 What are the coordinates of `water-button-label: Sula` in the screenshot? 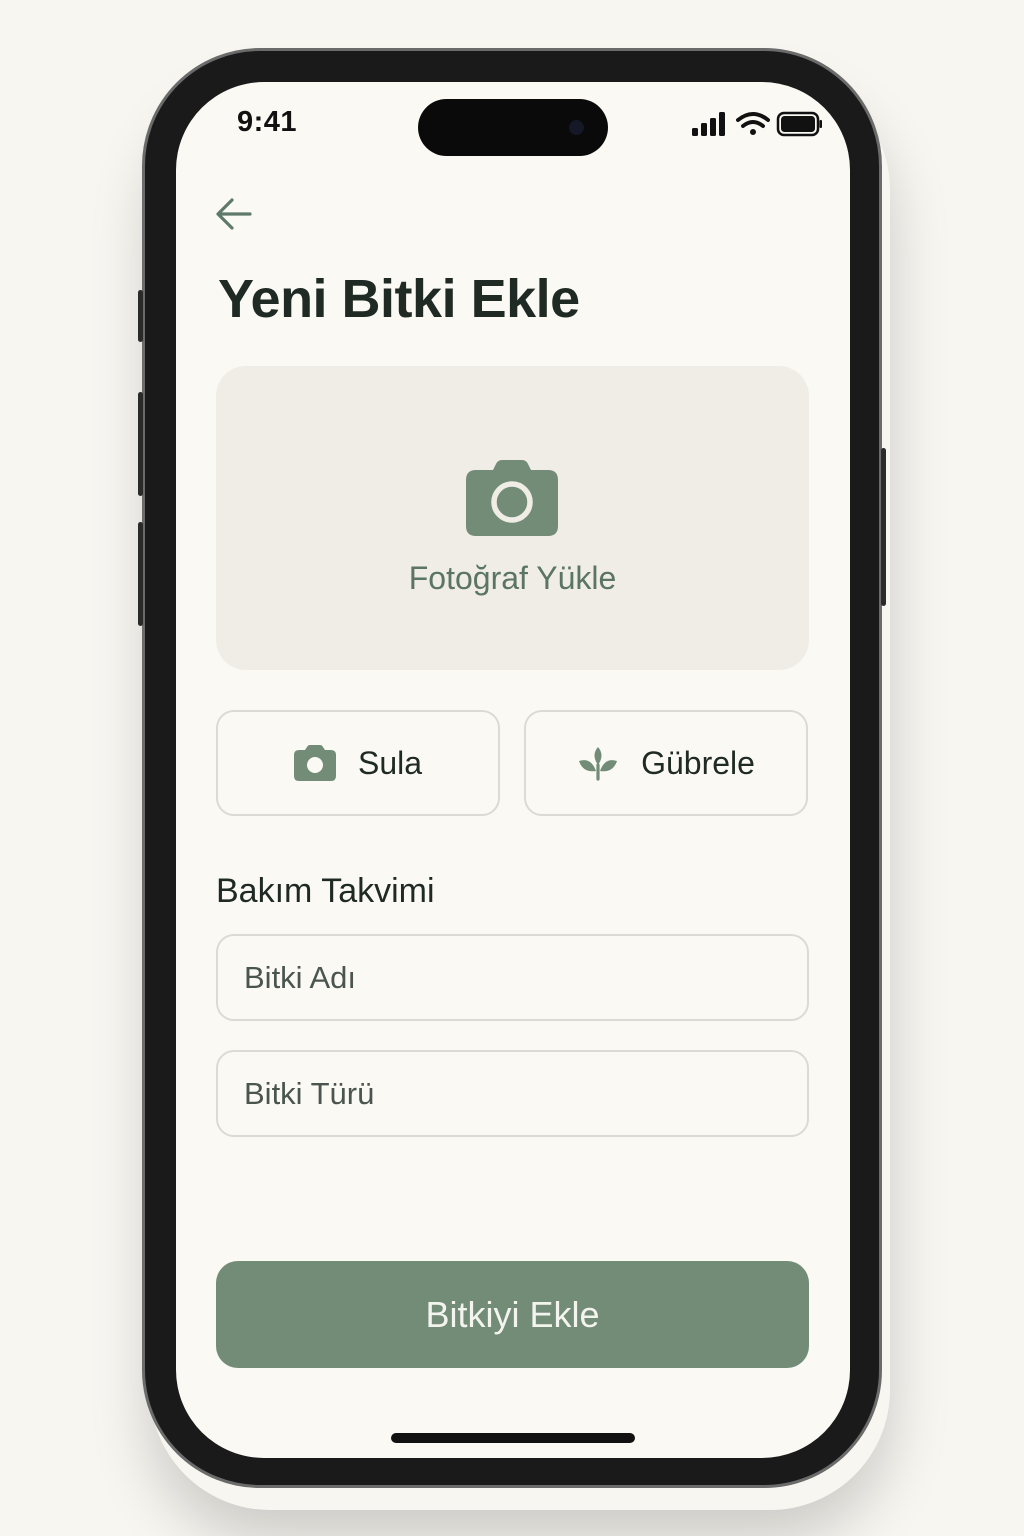 It's located at (390, 762).